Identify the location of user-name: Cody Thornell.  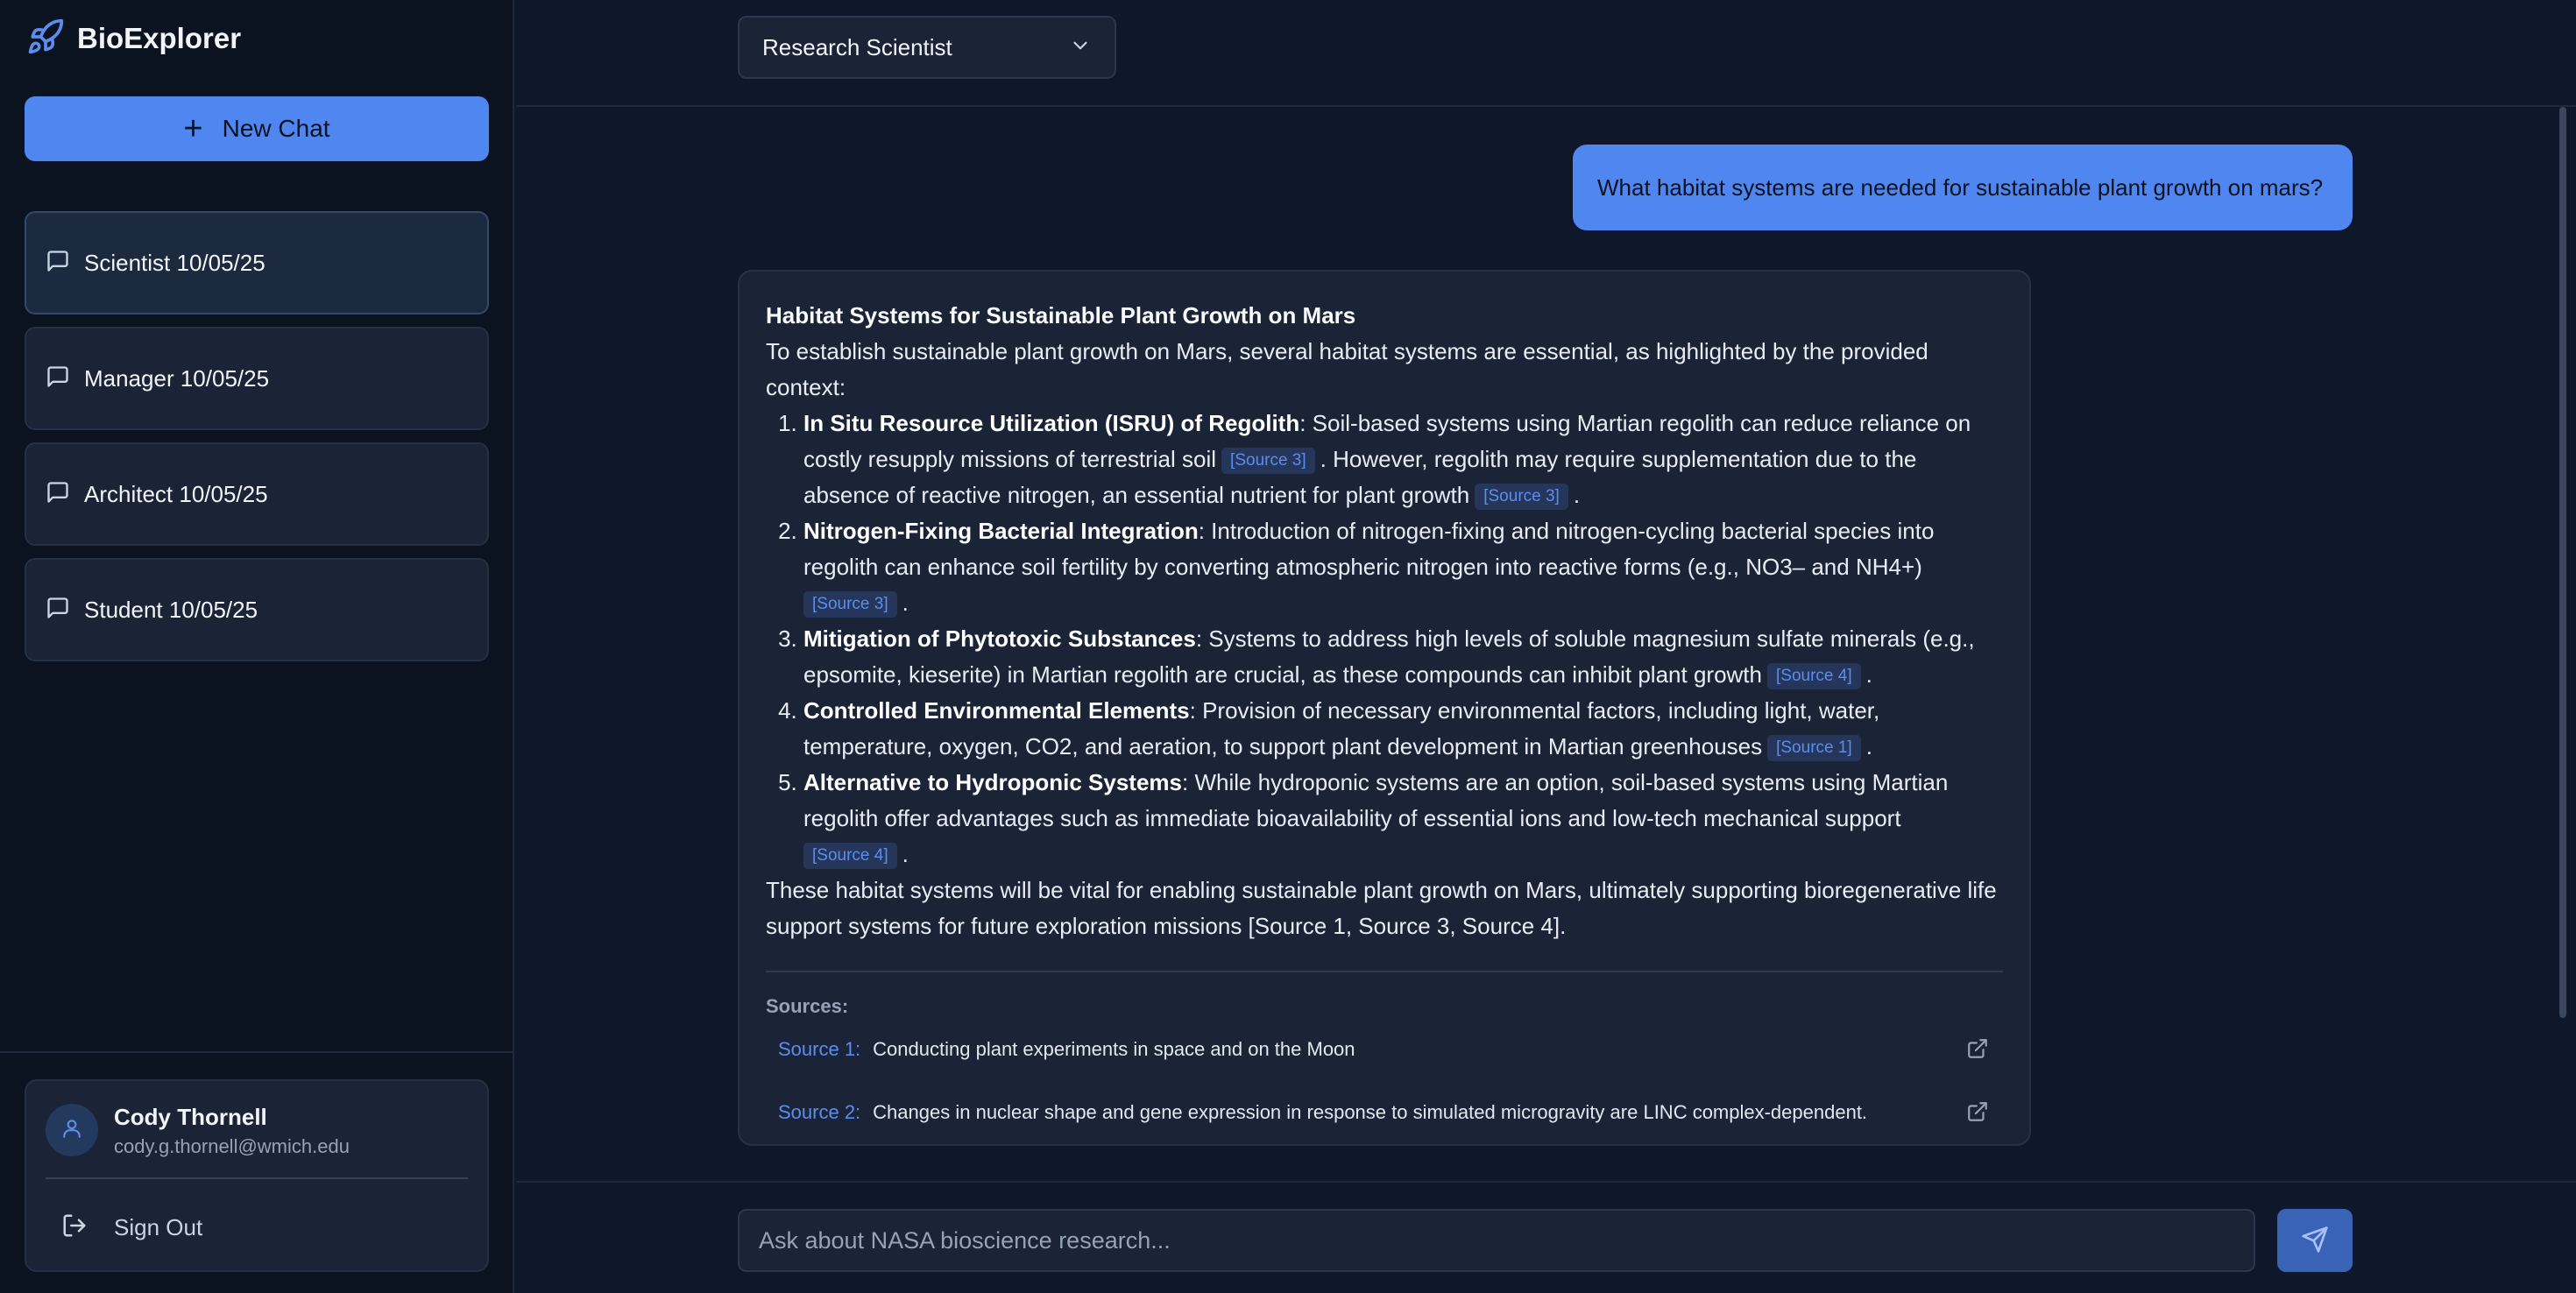
(190, 1117).